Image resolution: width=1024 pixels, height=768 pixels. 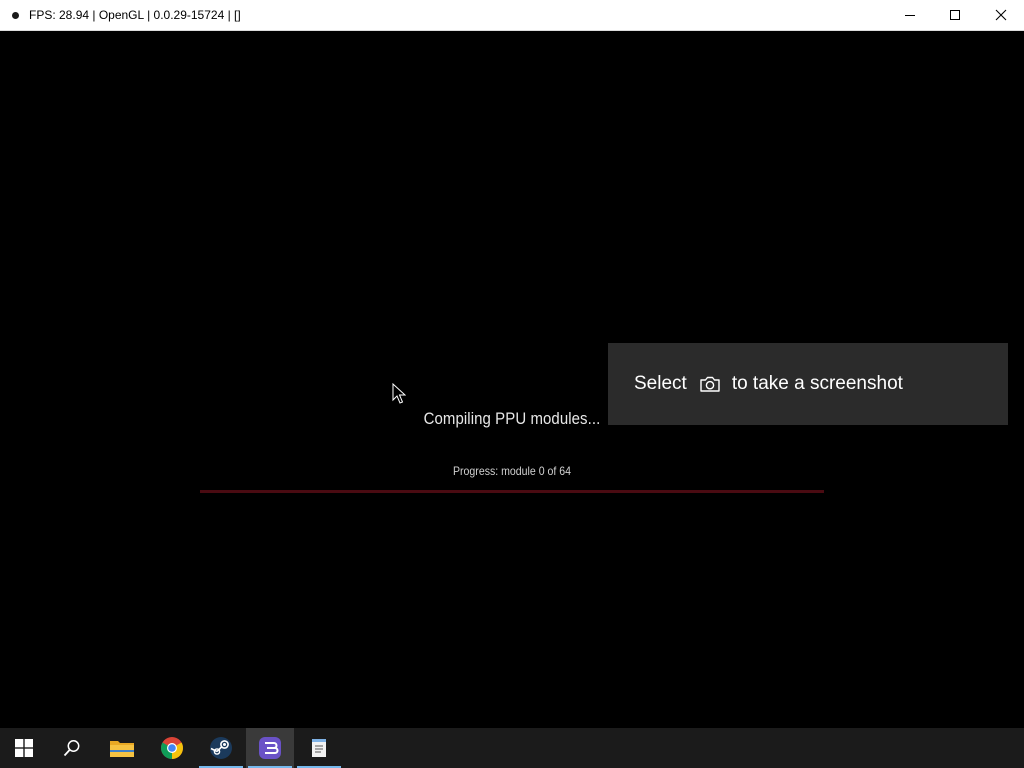 I want to click on folder-icon, so click(x=122, y=749).